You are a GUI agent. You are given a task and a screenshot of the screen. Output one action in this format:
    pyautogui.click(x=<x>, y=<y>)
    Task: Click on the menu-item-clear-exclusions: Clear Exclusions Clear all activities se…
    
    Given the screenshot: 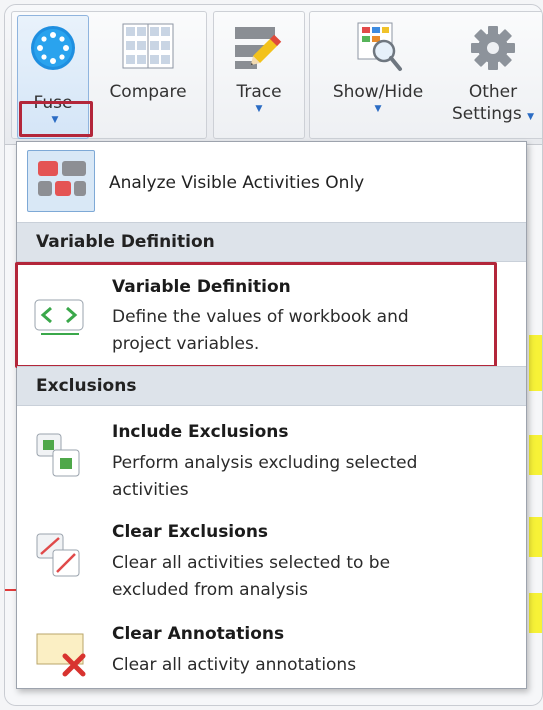 What is the action you would take?
    pyautogui.click(x=271, y=558)
    